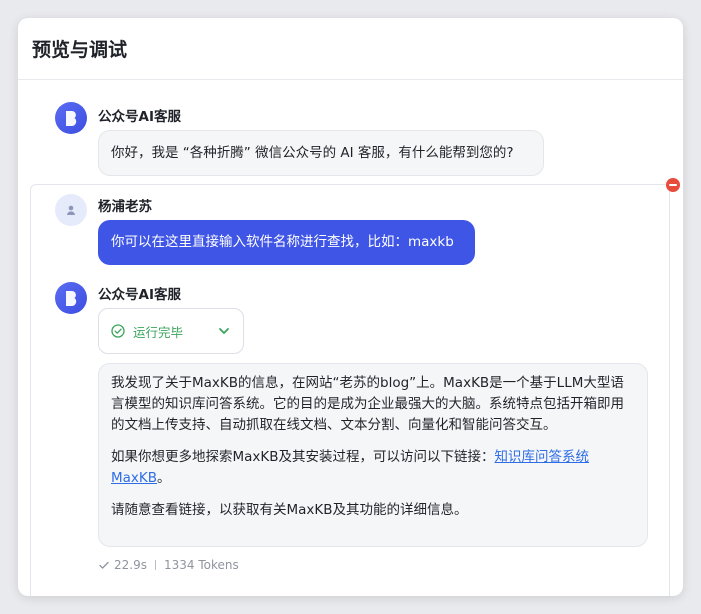 Image resolution: width=701 pixels, height=614 pixels. What do you see at coordinates (118, 331) in the screenshot?
I see `check-circle-icon` at bounding box center [118, 331].